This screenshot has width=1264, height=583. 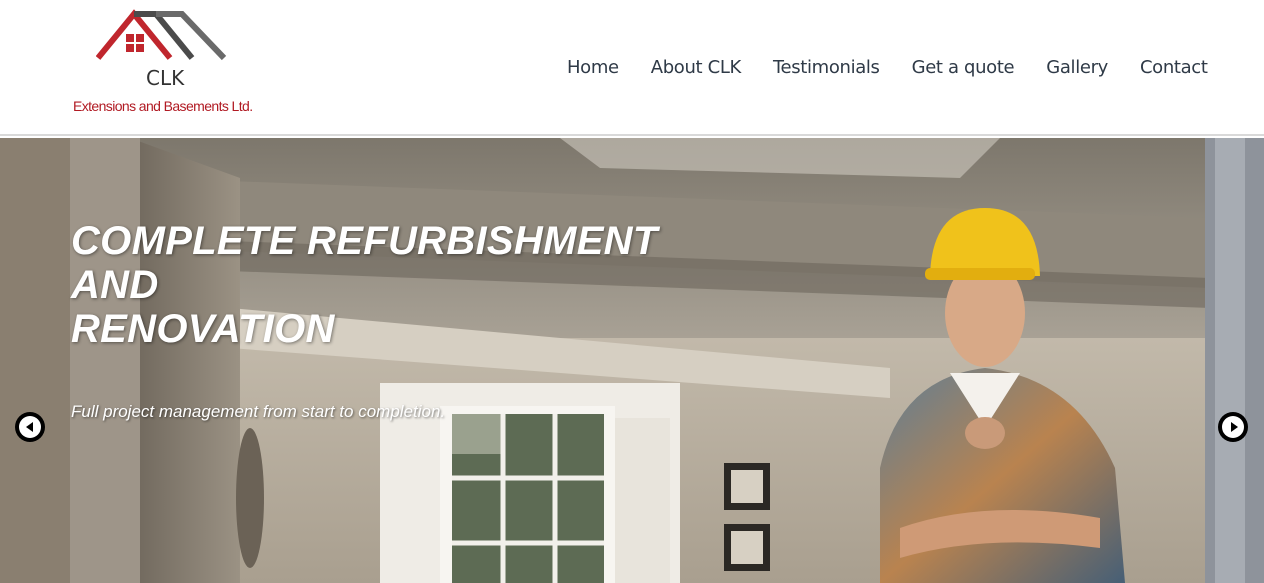 What do you see at coordinates (161, 35) in the screenshot?
I see `roof-logo-icon` at bounding box center [161, 35].